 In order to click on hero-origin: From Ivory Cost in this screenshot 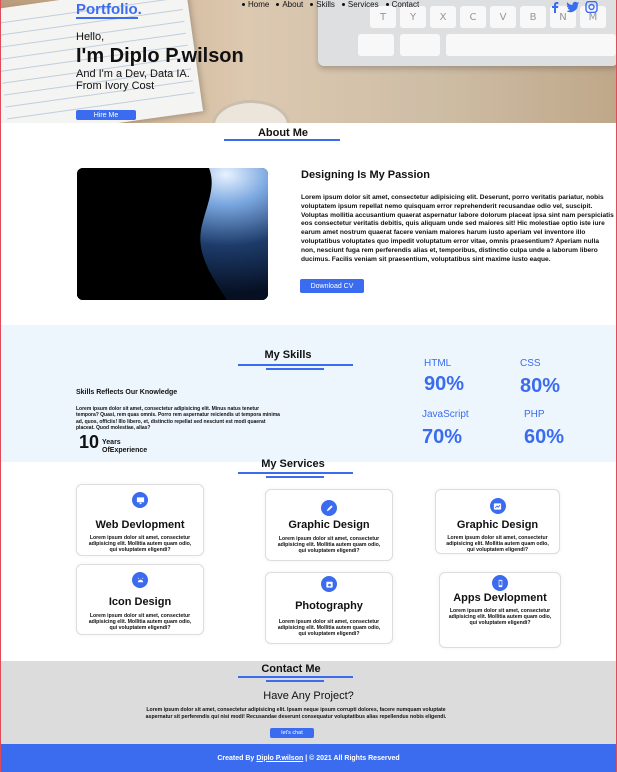, I will do `click(115, 86)`.